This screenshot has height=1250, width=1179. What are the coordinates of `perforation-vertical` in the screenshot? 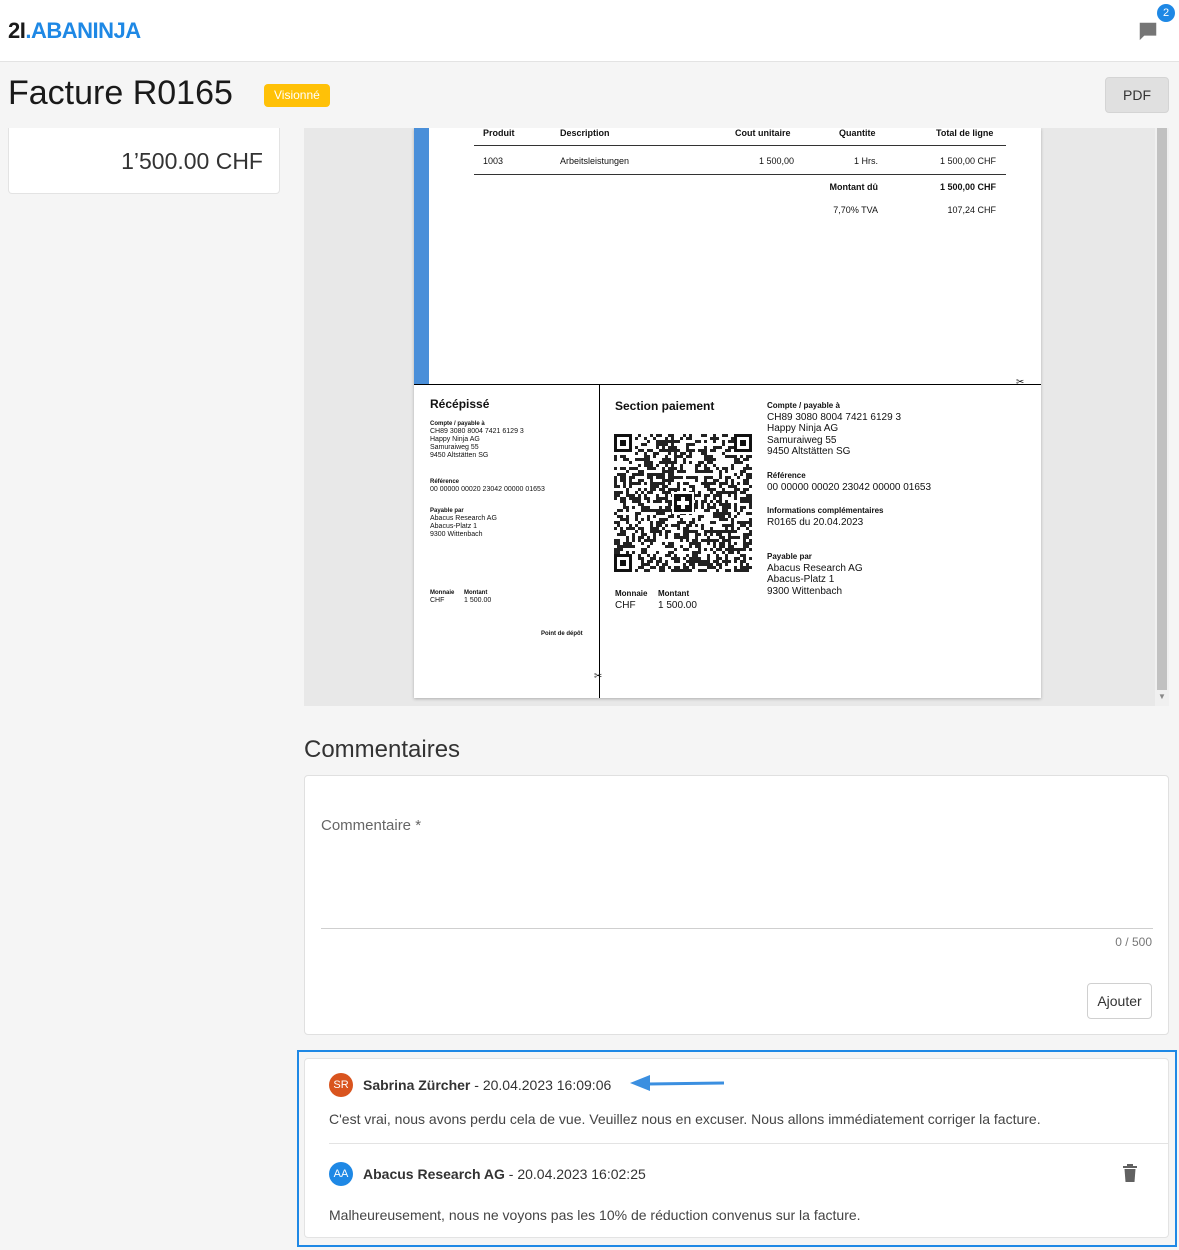 It's located at (599, 541).